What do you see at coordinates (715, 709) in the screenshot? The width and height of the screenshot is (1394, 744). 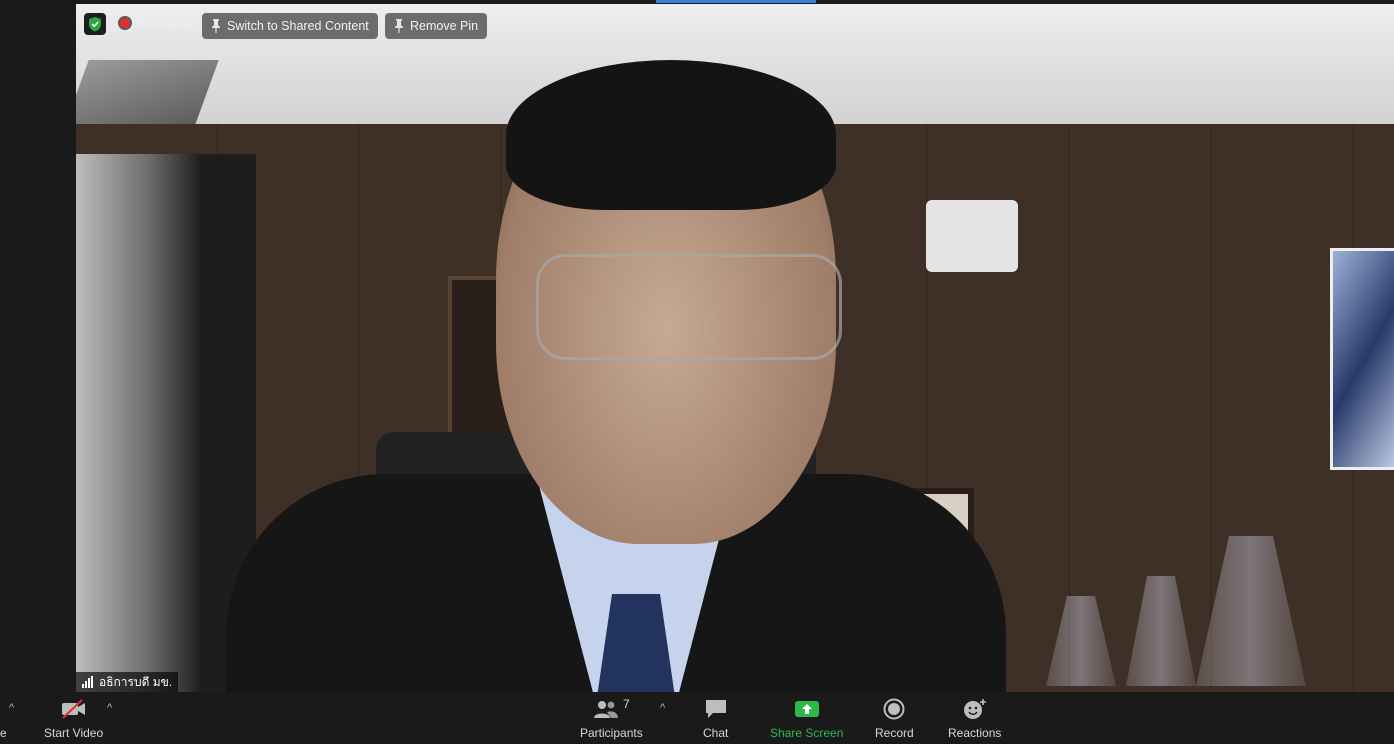 I see `chat-icon` at bounding box center [715, 709].